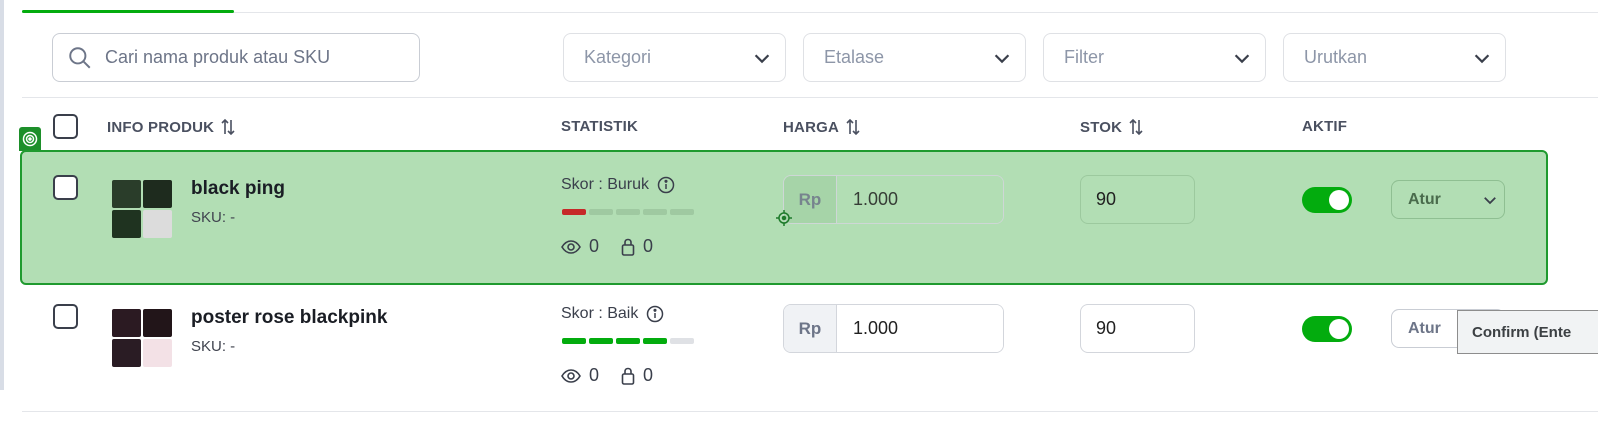 This screenshot has width=1598, height=425. What do you see at coordinates (1154, 57) in the screenshot?
I see `filter-dropdown: Filter` at bounding box center [1154, 57].